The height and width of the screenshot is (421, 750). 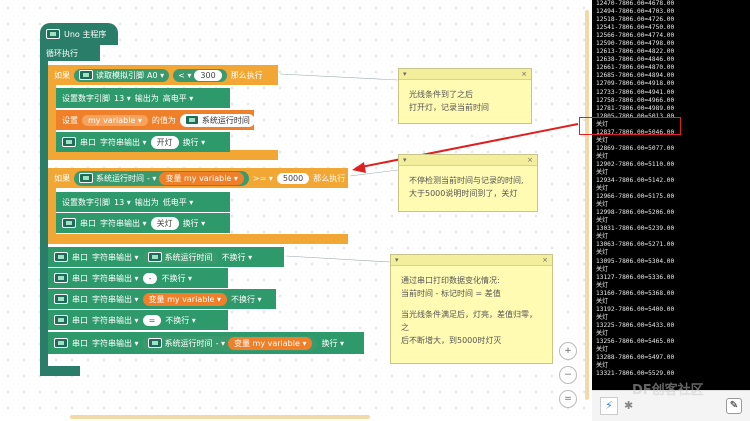 I want to click on serial-monitor-toolbar: ⚡ ✱ ✎ DF创客社区, so click(x=671, y=402).